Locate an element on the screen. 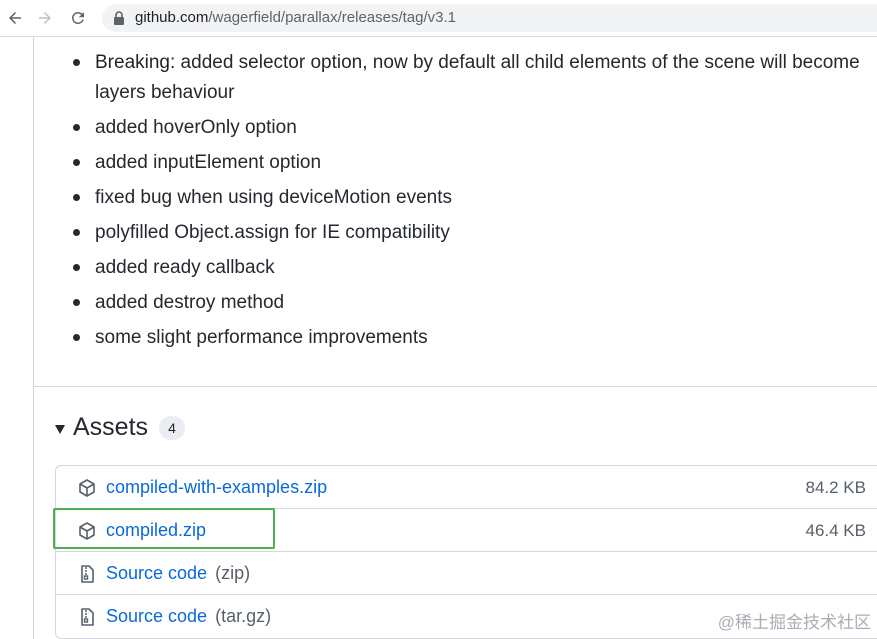  release-note-text: fixed bug when using deviceMotion events is located at coordinates (274, 197).